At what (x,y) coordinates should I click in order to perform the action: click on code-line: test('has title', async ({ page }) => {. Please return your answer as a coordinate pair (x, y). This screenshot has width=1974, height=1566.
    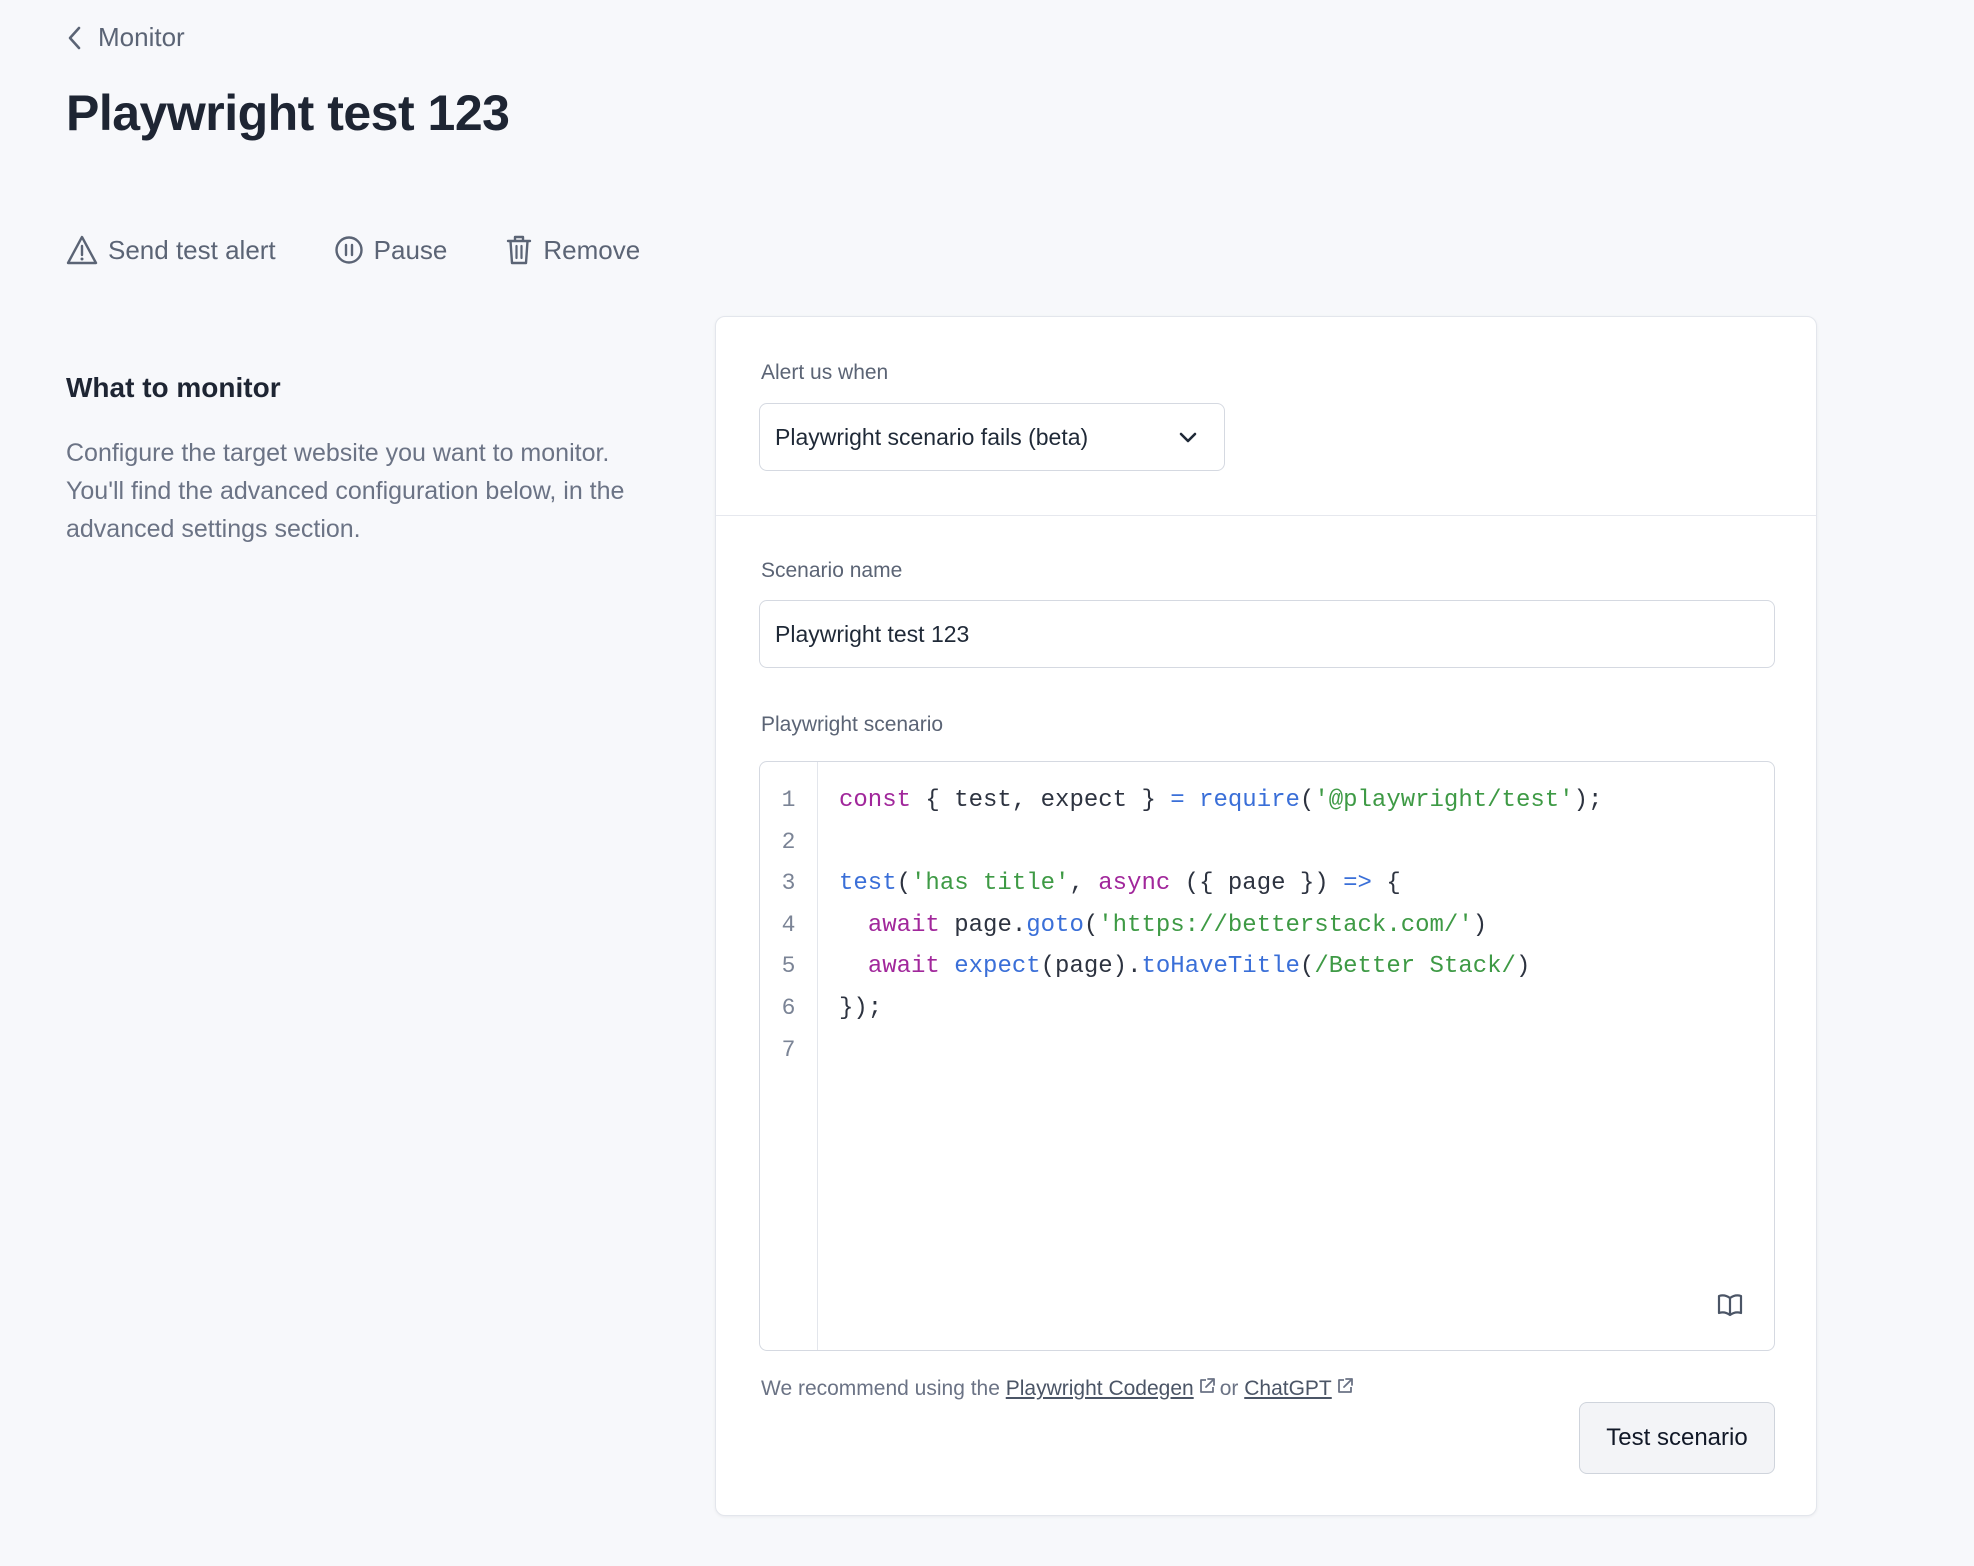
    Looking at the image, I should click on (1296, 884).